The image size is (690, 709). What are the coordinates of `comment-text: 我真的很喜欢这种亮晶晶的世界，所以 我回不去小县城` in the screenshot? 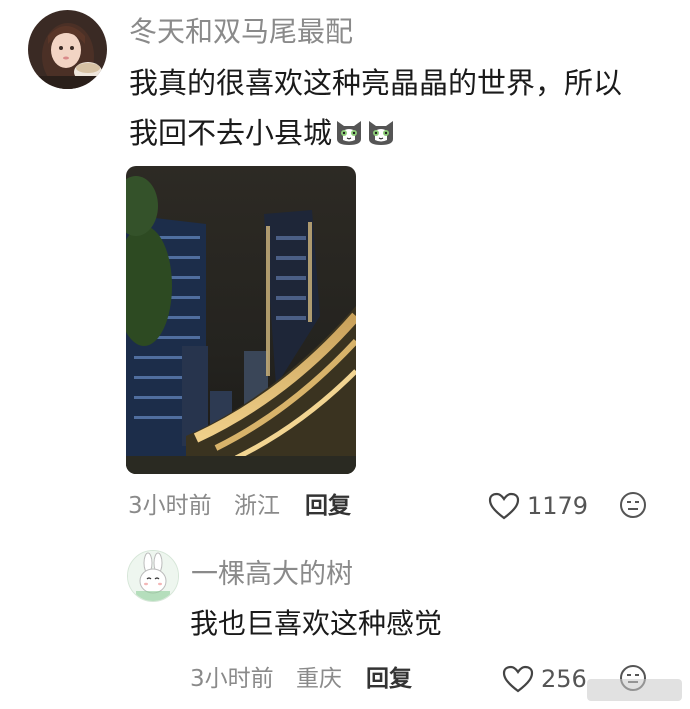 It's located at (399, 108).